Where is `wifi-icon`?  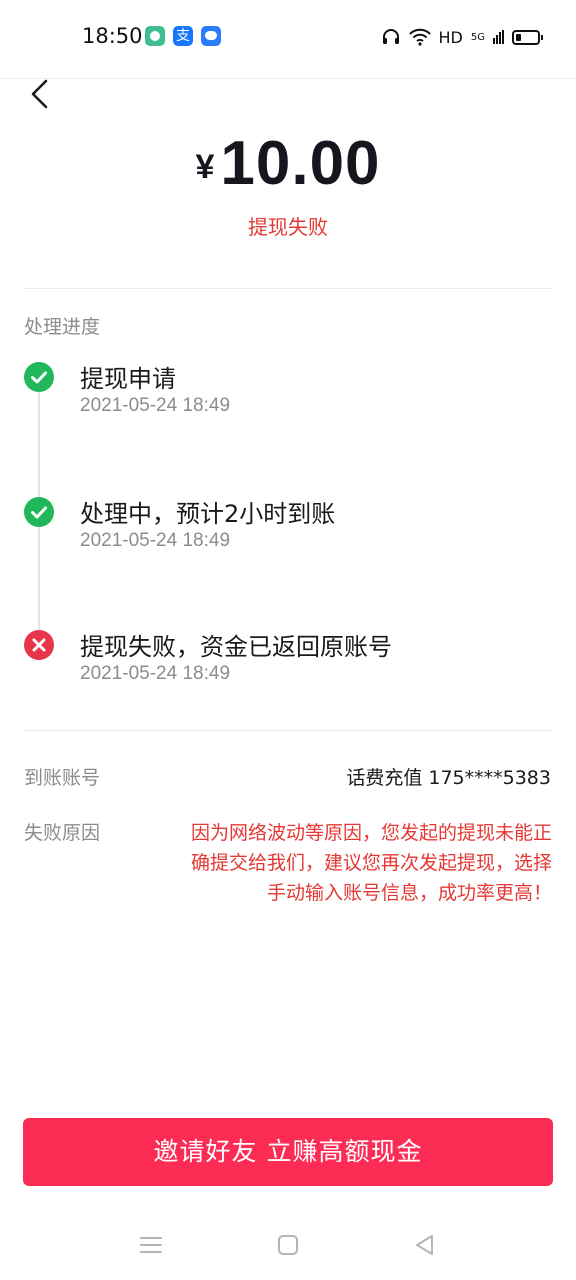 wifi-icon is located at coordinates (419, 37).